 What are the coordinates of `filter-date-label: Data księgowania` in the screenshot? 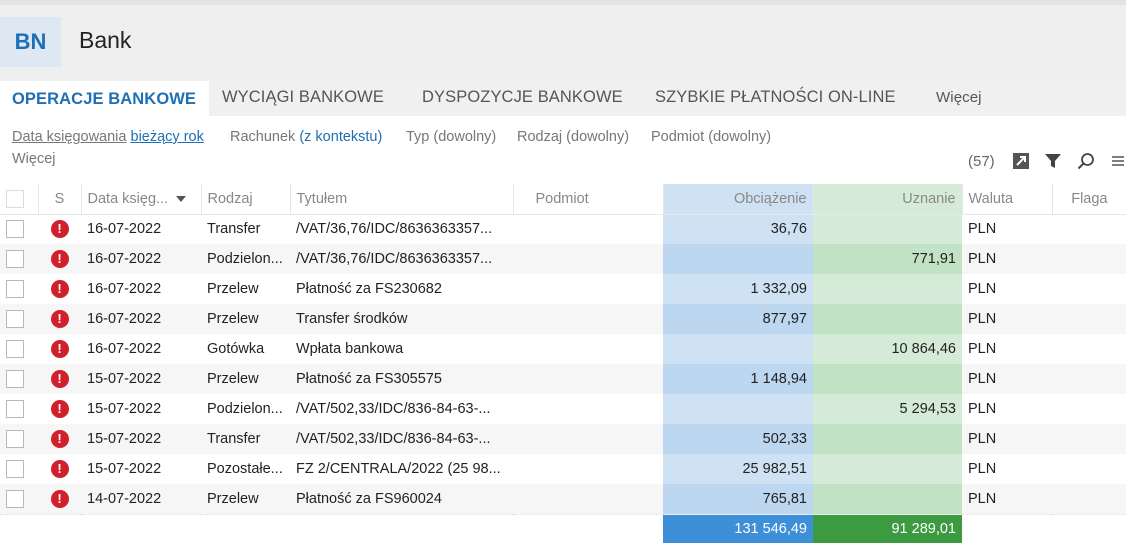 It's located at (69, 137).